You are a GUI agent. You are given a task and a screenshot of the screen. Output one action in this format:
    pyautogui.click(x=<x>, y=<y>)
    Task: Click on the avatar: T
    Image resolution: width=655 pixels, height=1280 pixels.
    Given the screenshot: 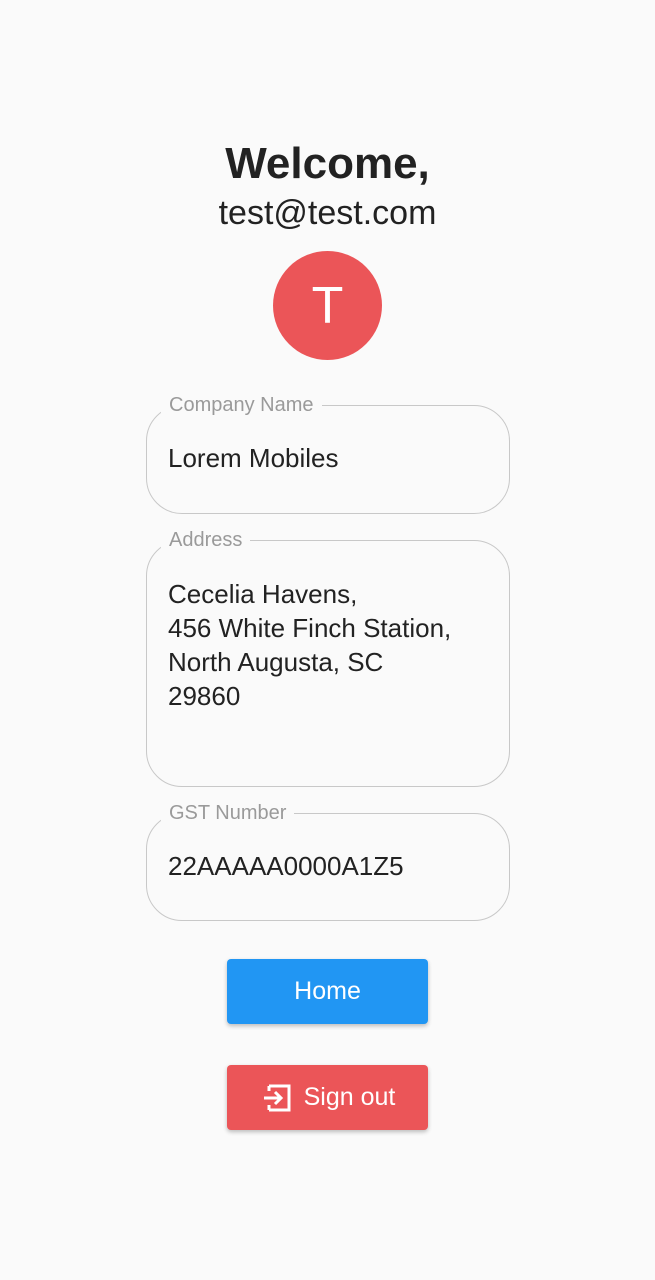 What is the action you would take?
    pyautogui.click(x=327, y=305)
    